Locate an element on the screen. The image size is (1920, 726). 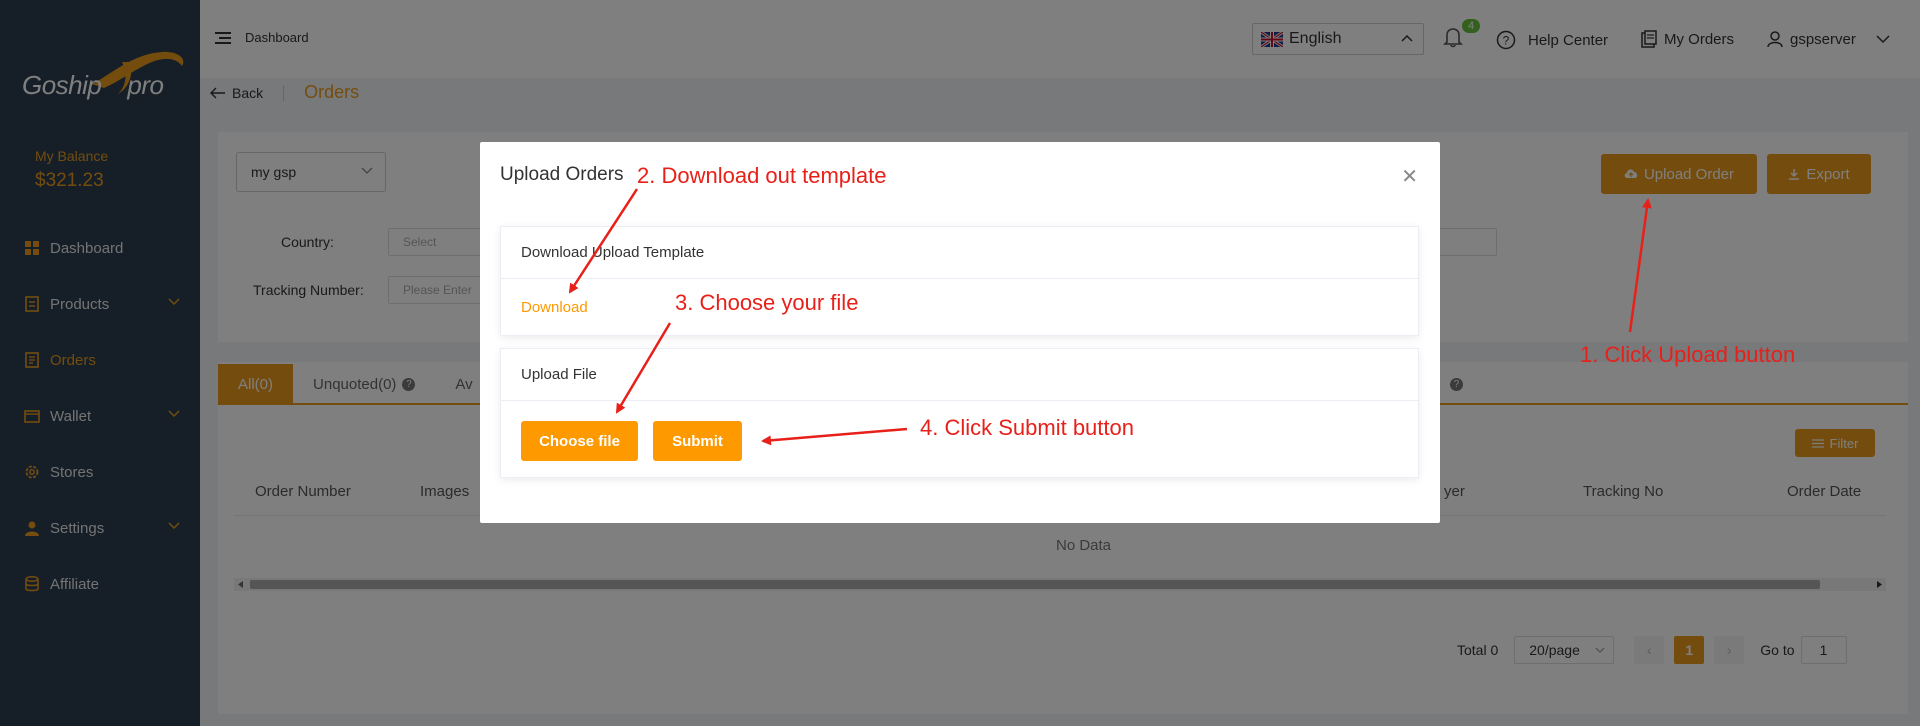
annotation-step-4: 4. Click Submit button is located at coordinates (1027, 427).